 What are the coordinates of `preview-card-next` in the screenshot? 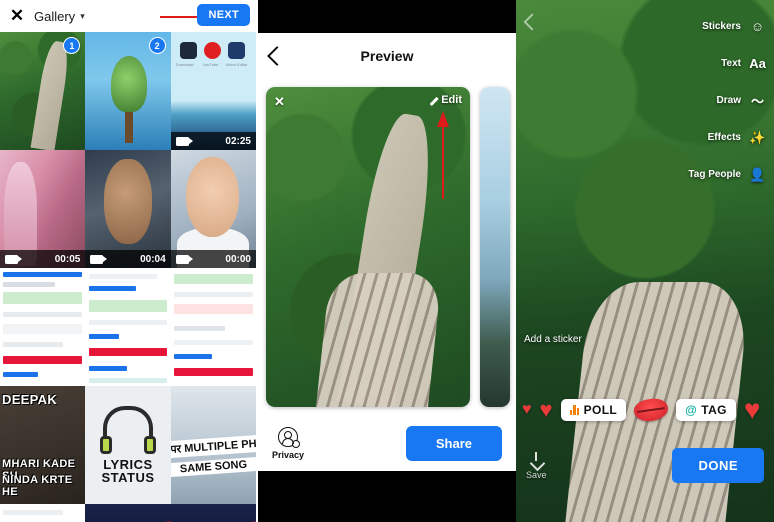 It's located at (495, 247).